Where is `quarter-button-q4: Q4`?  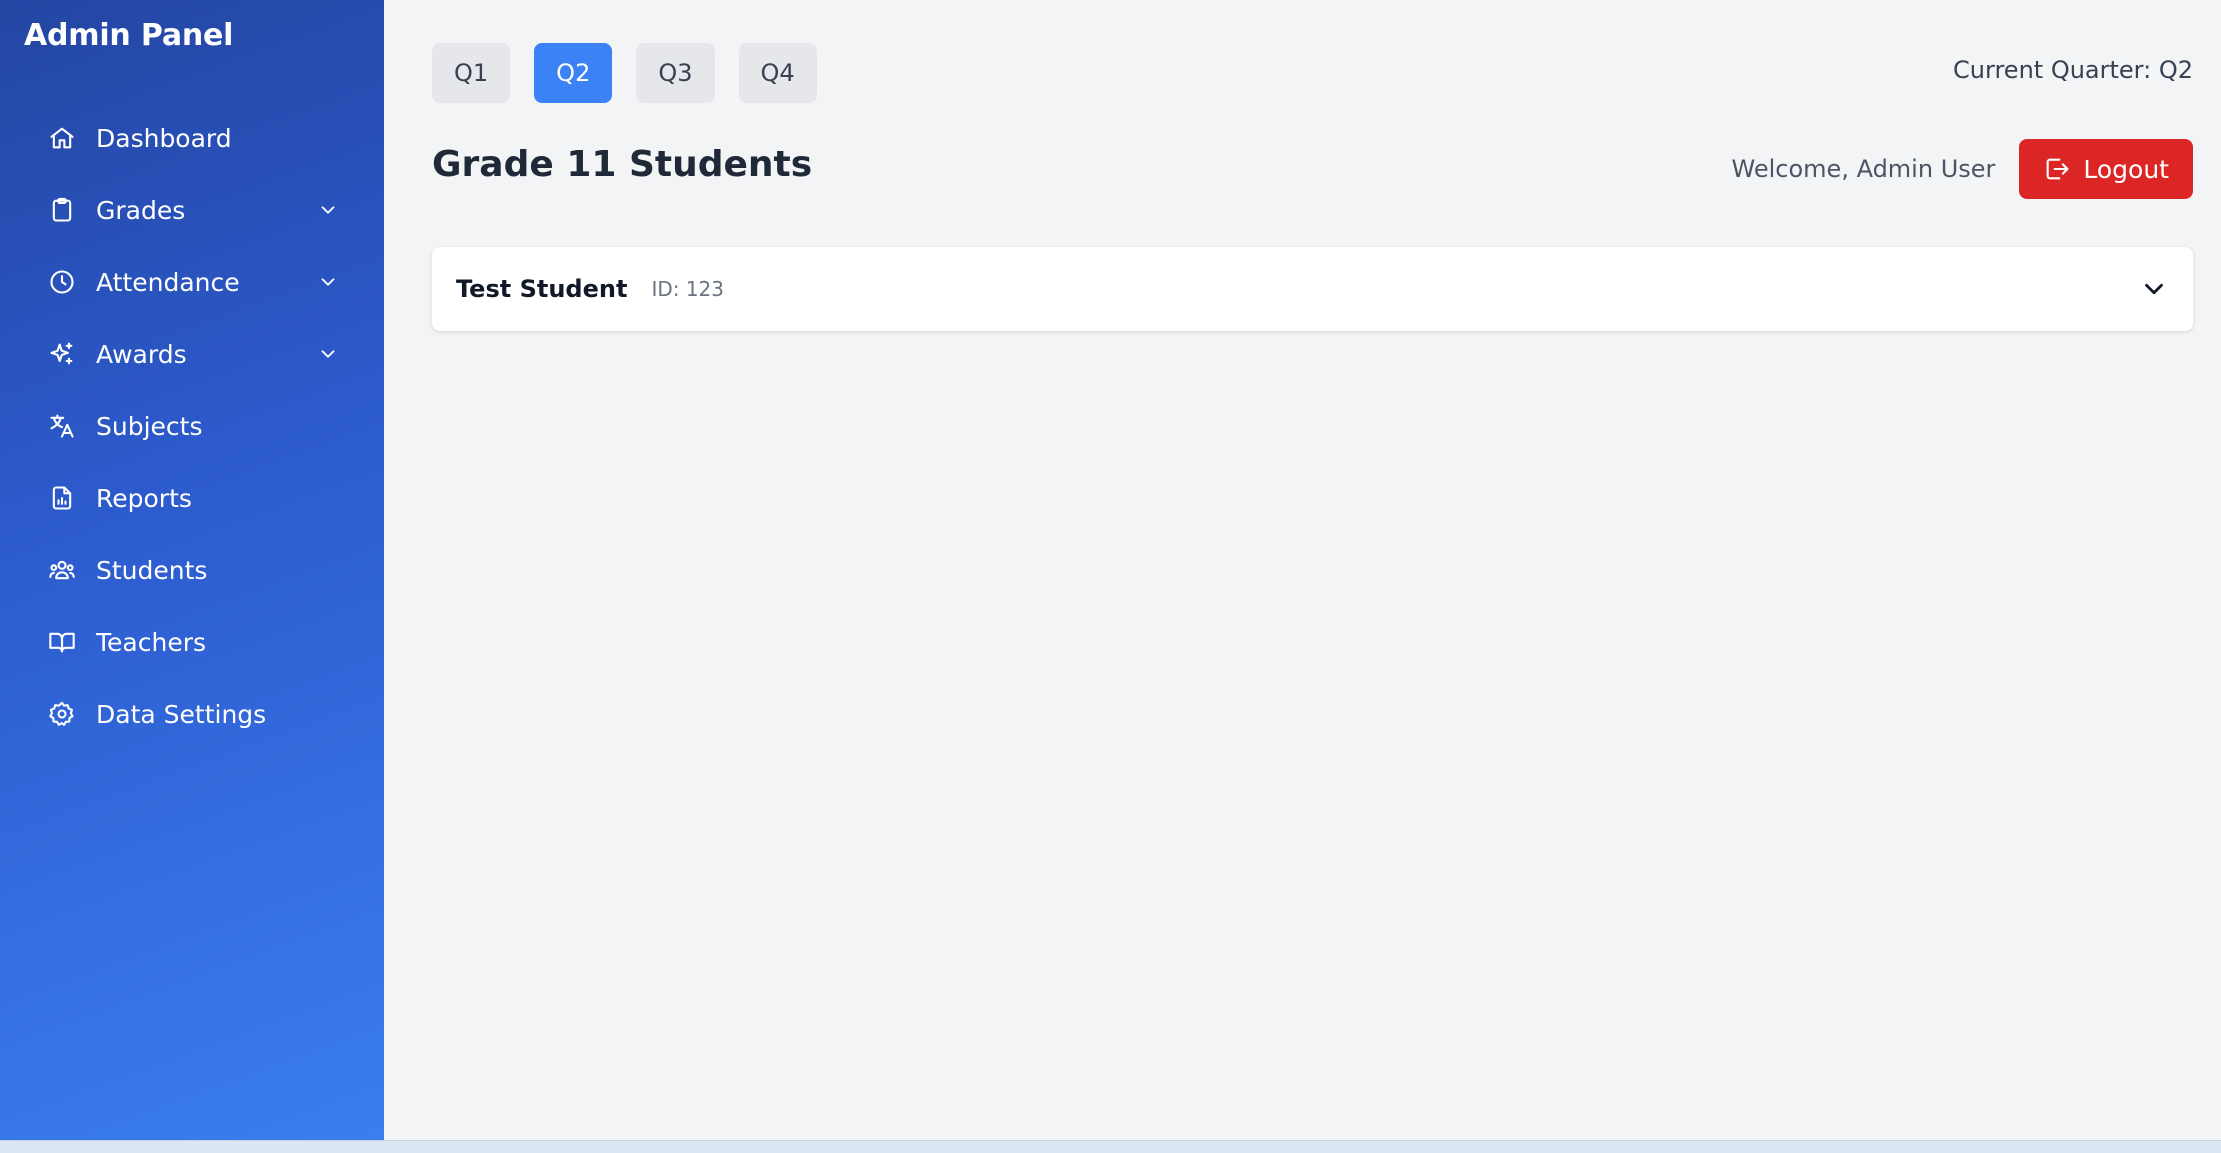
quarter-button-q4: Q4 is located at coordinates (777, 73).